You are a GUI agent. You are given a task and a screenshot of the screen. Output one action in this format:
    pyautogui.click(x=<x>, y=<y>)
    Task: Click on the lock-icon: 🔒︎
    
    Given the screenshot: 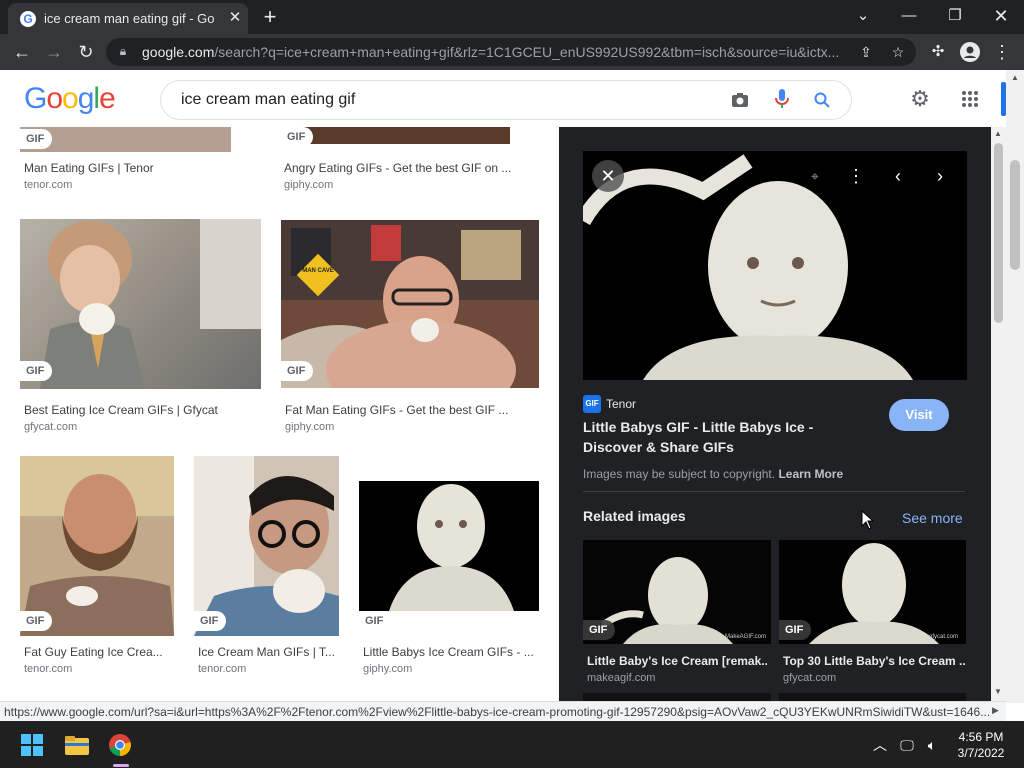 What is the action you would take?
    pyautogui.click(x=123, y=51)
    